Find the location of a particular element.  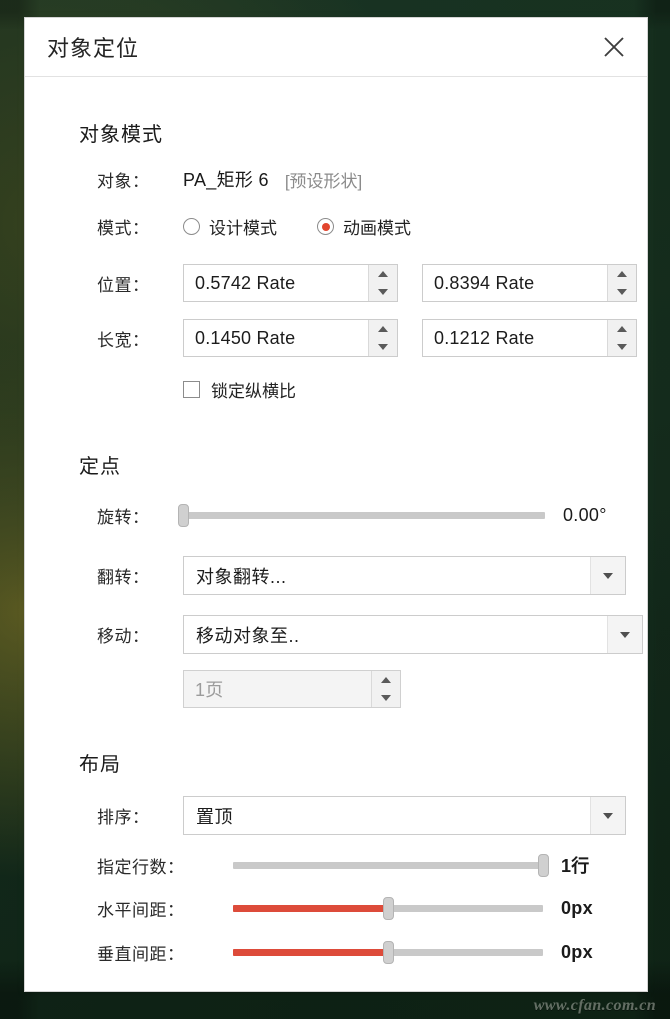

radio-animation-mode-label: 动画模式 is located at coordinates (377, 228).